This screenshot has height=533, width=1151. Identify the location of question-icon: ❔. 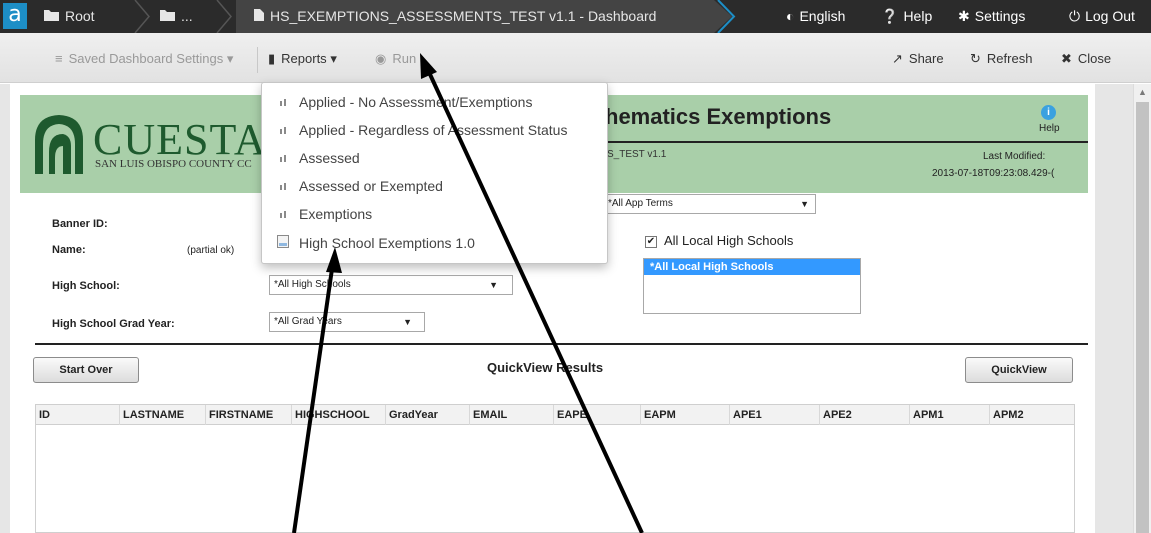
(890, 16).